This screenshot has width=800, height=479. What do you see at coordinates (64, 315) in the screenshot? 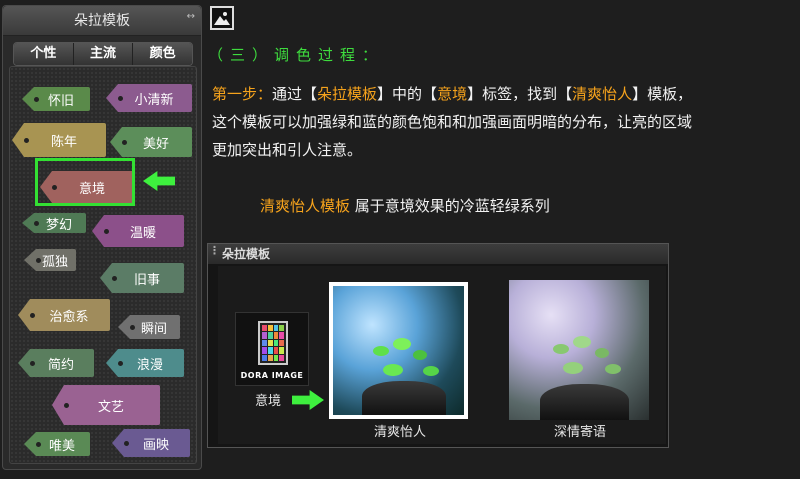
I see `tag-zhiyuxi: 治愈系` at bounding box center [64, 315].